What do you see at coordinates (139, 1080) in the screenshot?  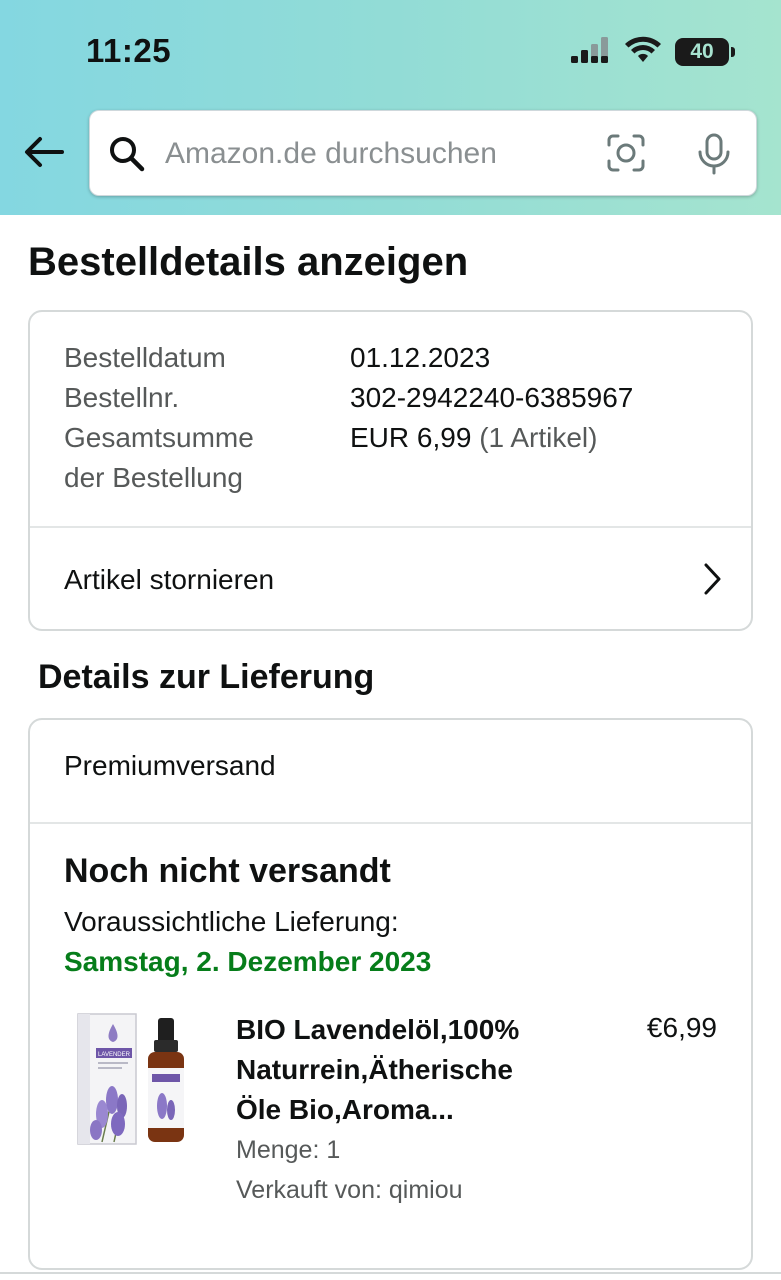 I see `product-image: LAVENDER` at bounding box center [139, 1080].